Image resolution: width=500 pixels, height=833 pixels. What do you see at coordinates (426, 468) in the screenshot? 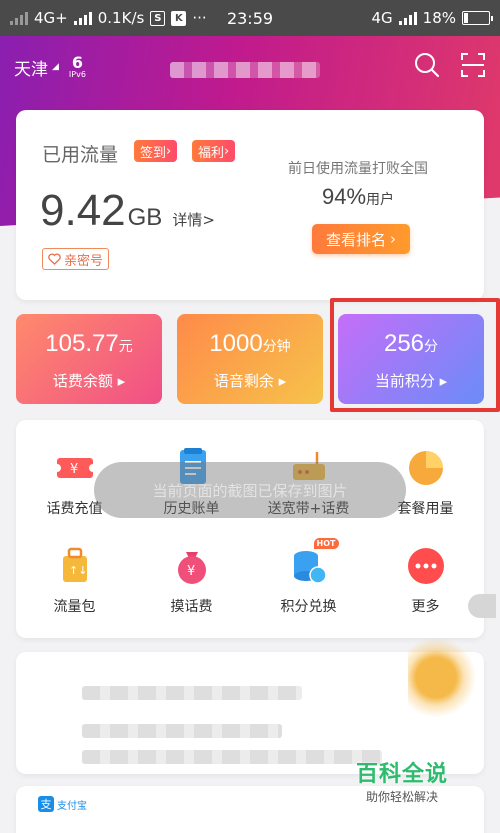
I see `pie-chart-icon` at bounding box center [426, 468].